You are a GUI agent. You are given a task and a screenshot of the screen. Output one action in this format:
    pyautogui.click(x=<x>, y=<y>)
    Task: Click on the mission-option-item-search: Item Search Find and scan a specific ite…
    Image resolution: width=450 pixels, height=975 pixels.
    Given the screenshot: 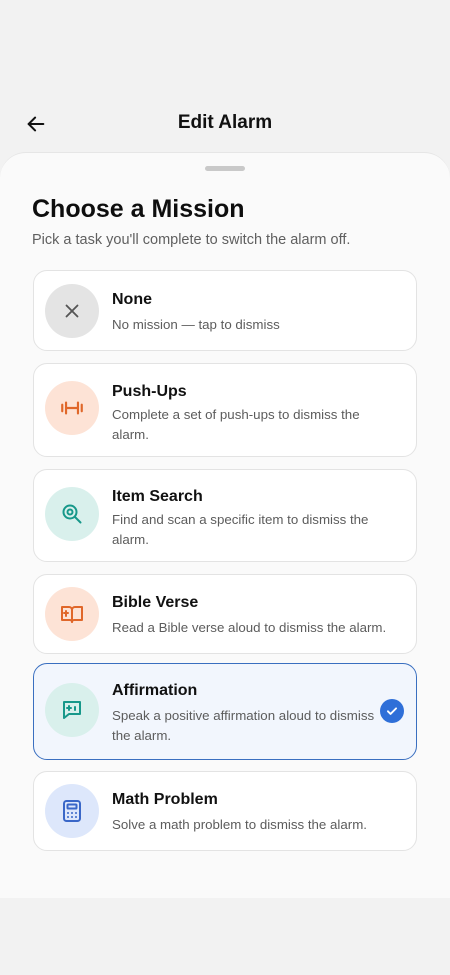 What is the action you would take?
    pyautogui.click(x=225, y=515)
    